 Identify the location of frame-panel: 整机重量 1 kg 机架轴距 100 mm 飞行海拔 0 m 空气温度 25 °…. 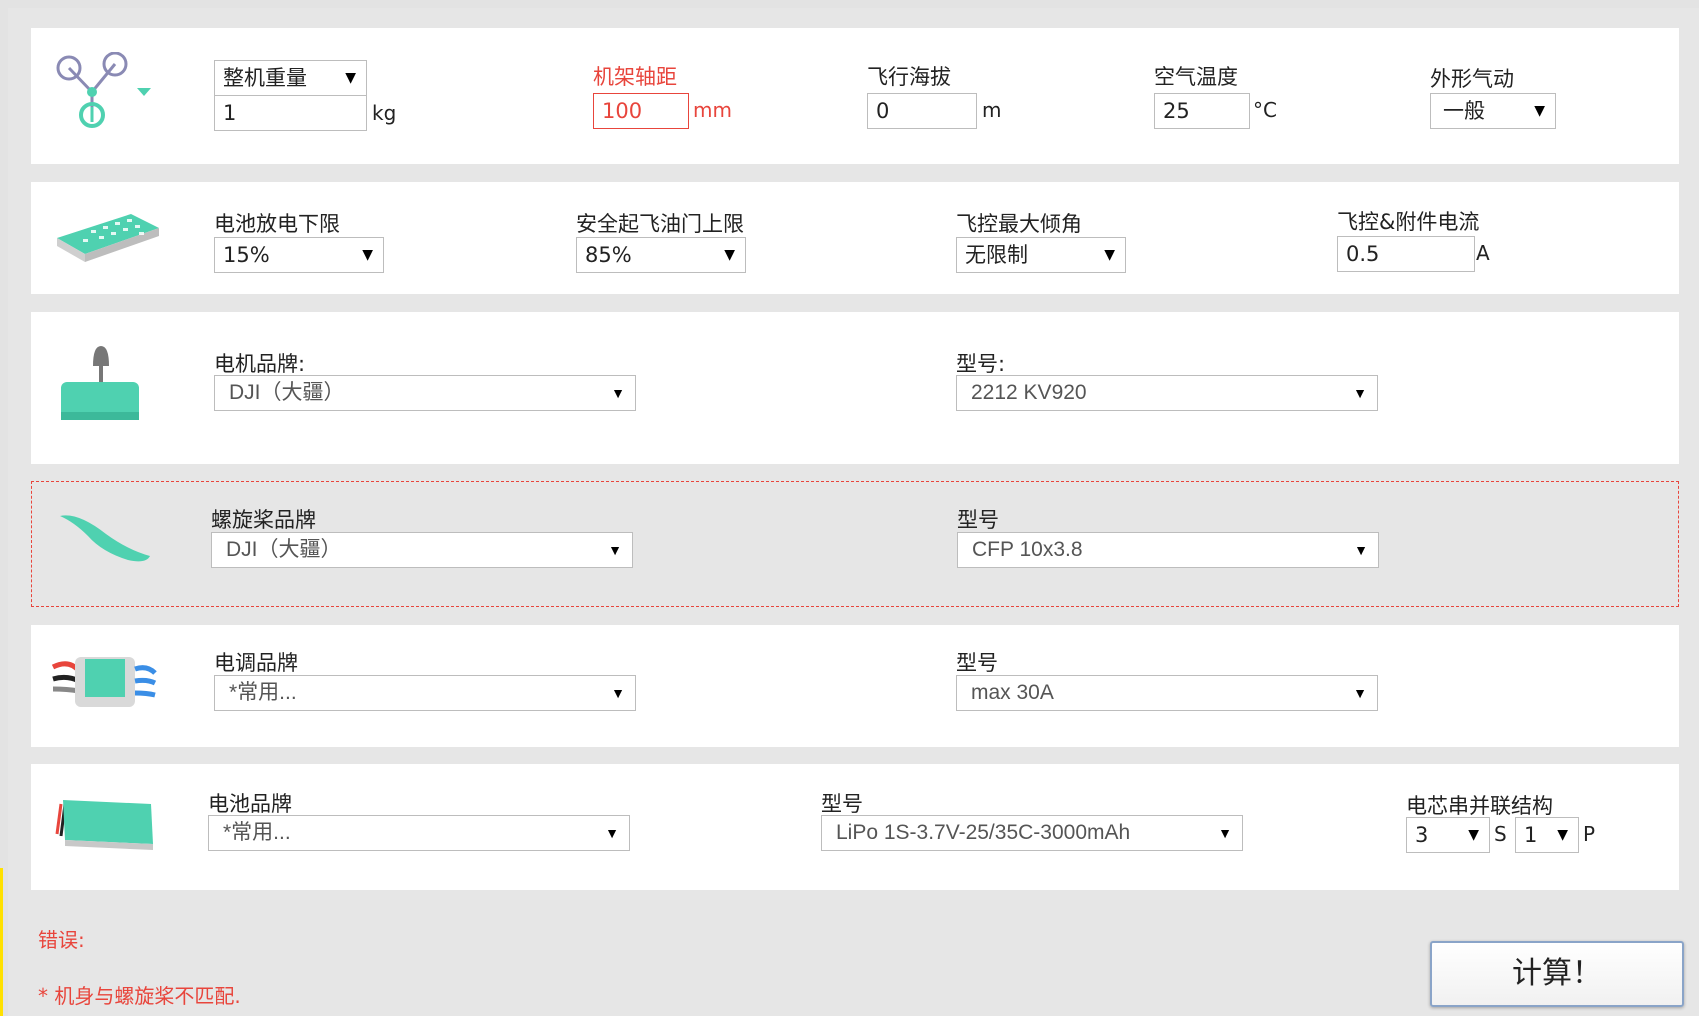
(855, 96).